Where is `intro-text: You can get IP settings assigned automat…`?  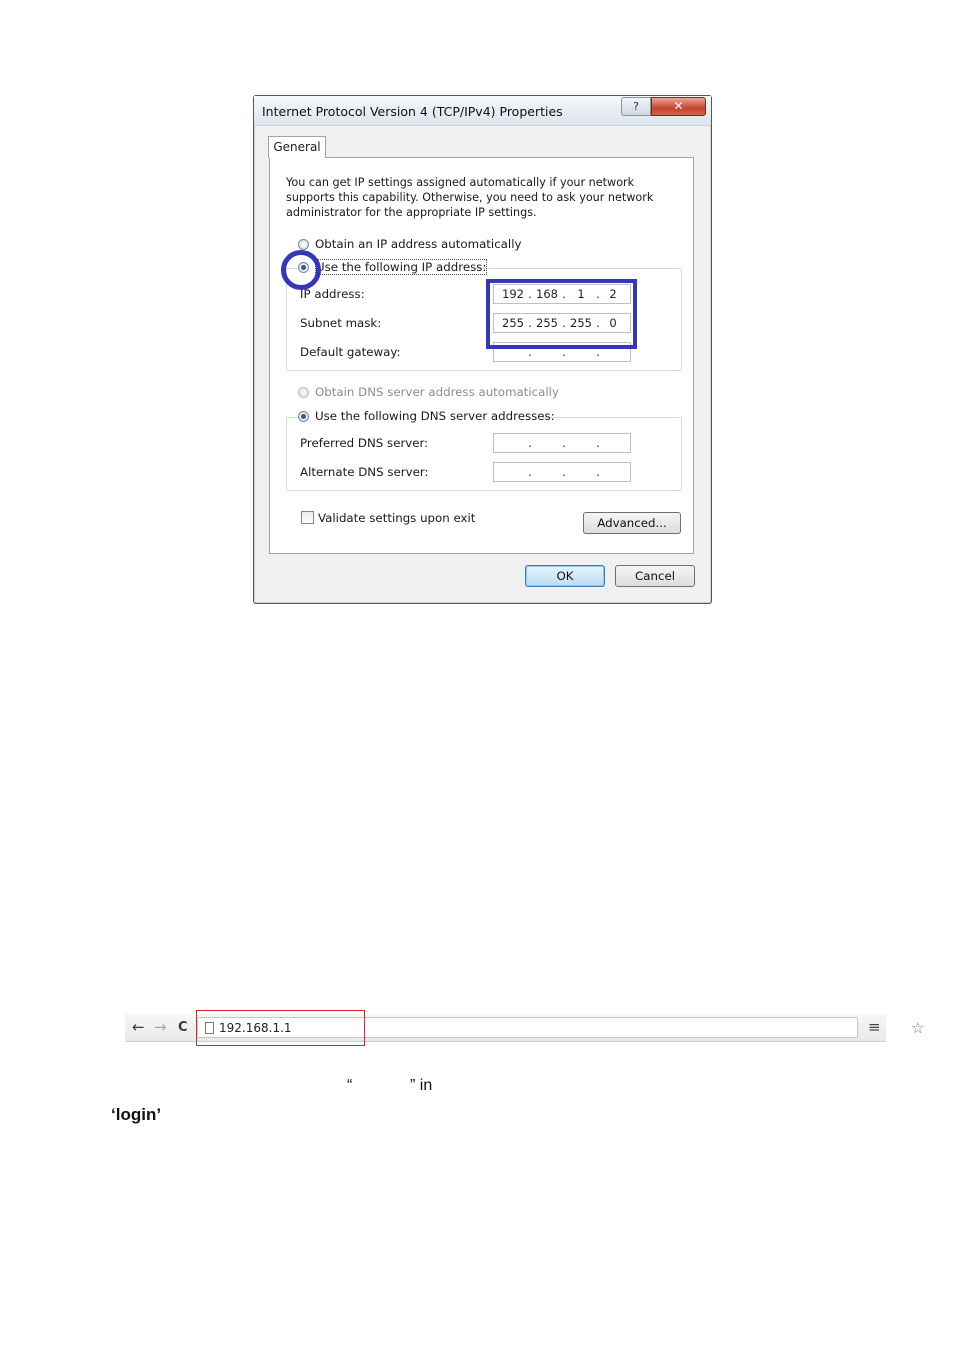
intro-text: You can get IP settings assigned automat… is located at coordinates (470, 197).